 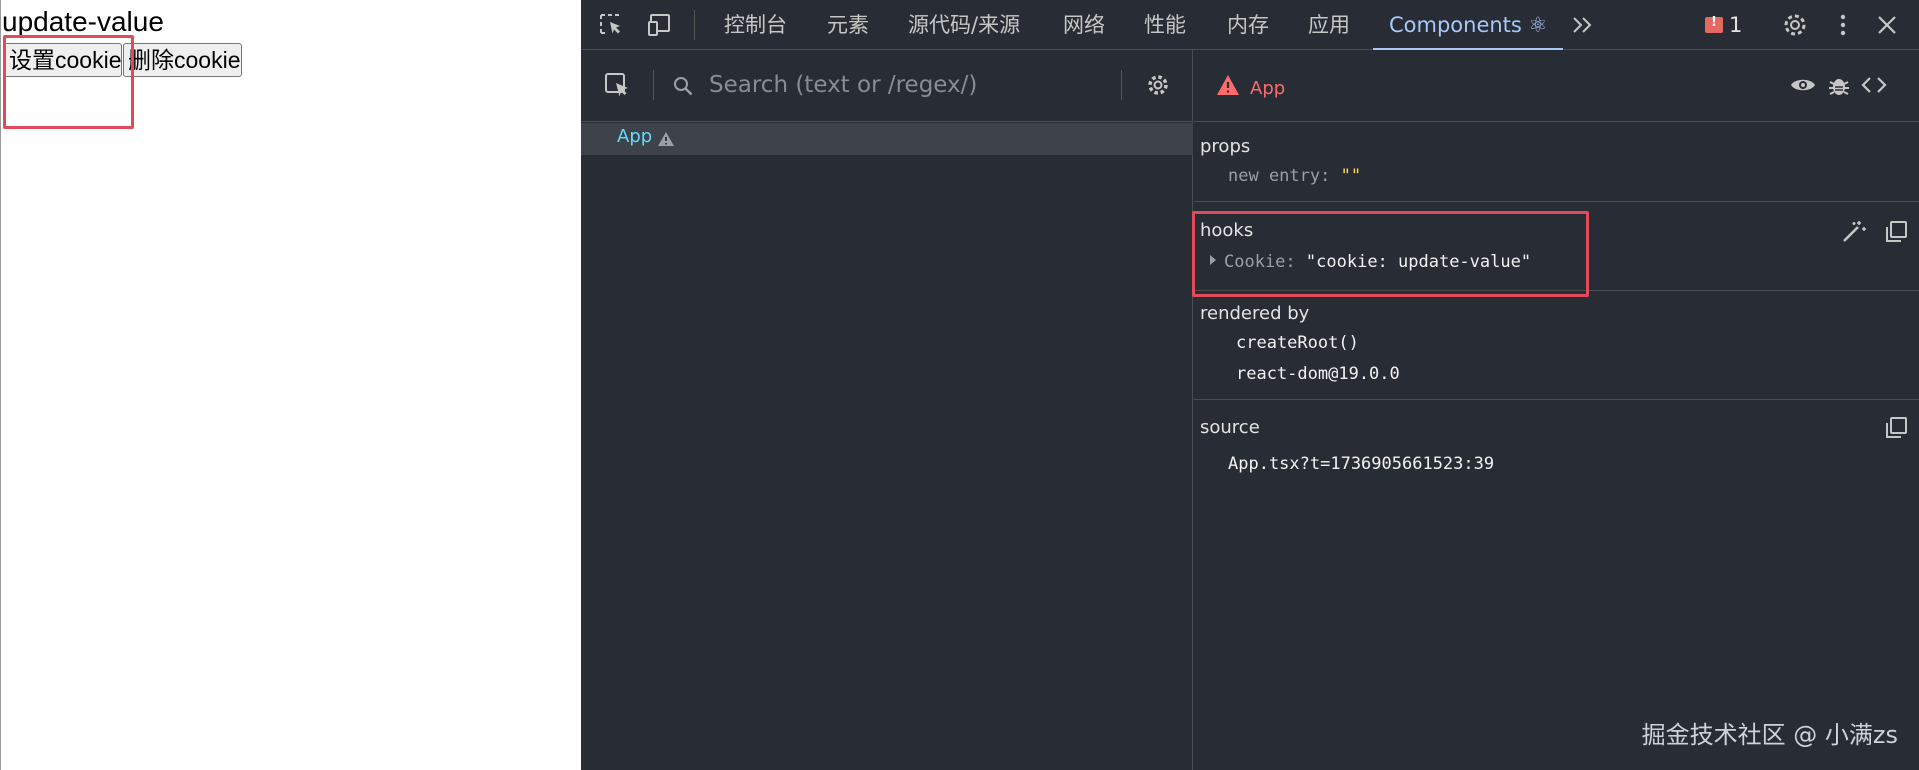 I want to click on copy-hooks-icon, so click(x=1897, y=232).